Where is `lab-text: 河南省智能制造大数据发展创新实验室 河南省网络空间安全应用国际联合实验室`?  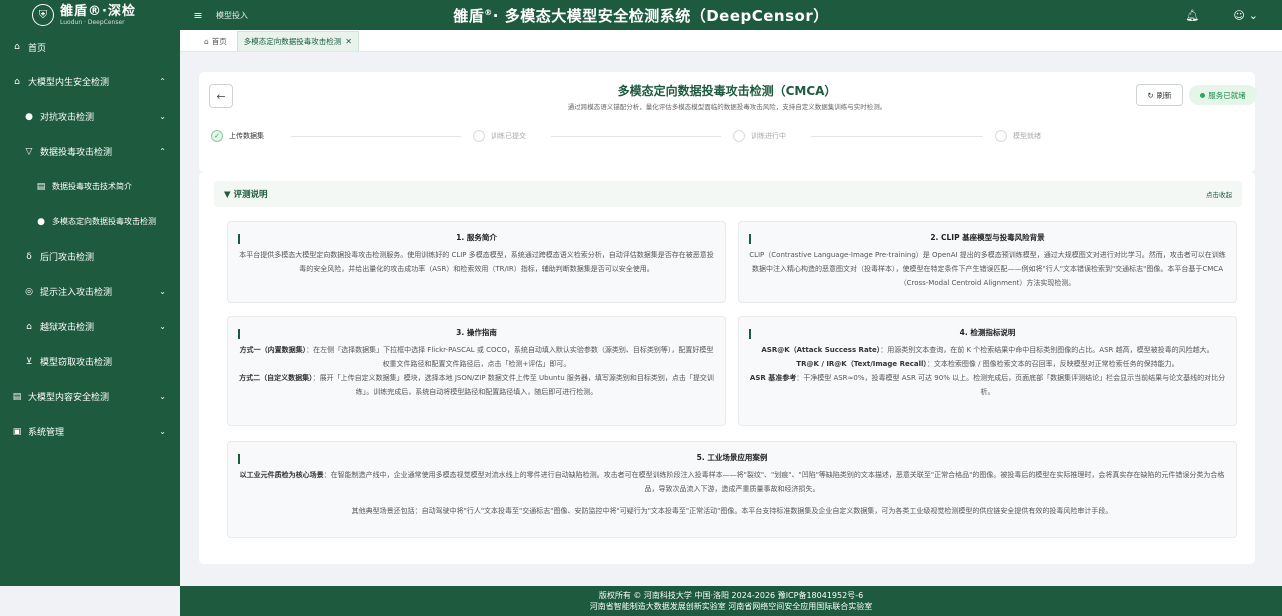 lab-text: 河南省智能制造大数据发展创新实验室 河南省网络空间安全应用国际联合实验室 is located at coordinates (731, 606).